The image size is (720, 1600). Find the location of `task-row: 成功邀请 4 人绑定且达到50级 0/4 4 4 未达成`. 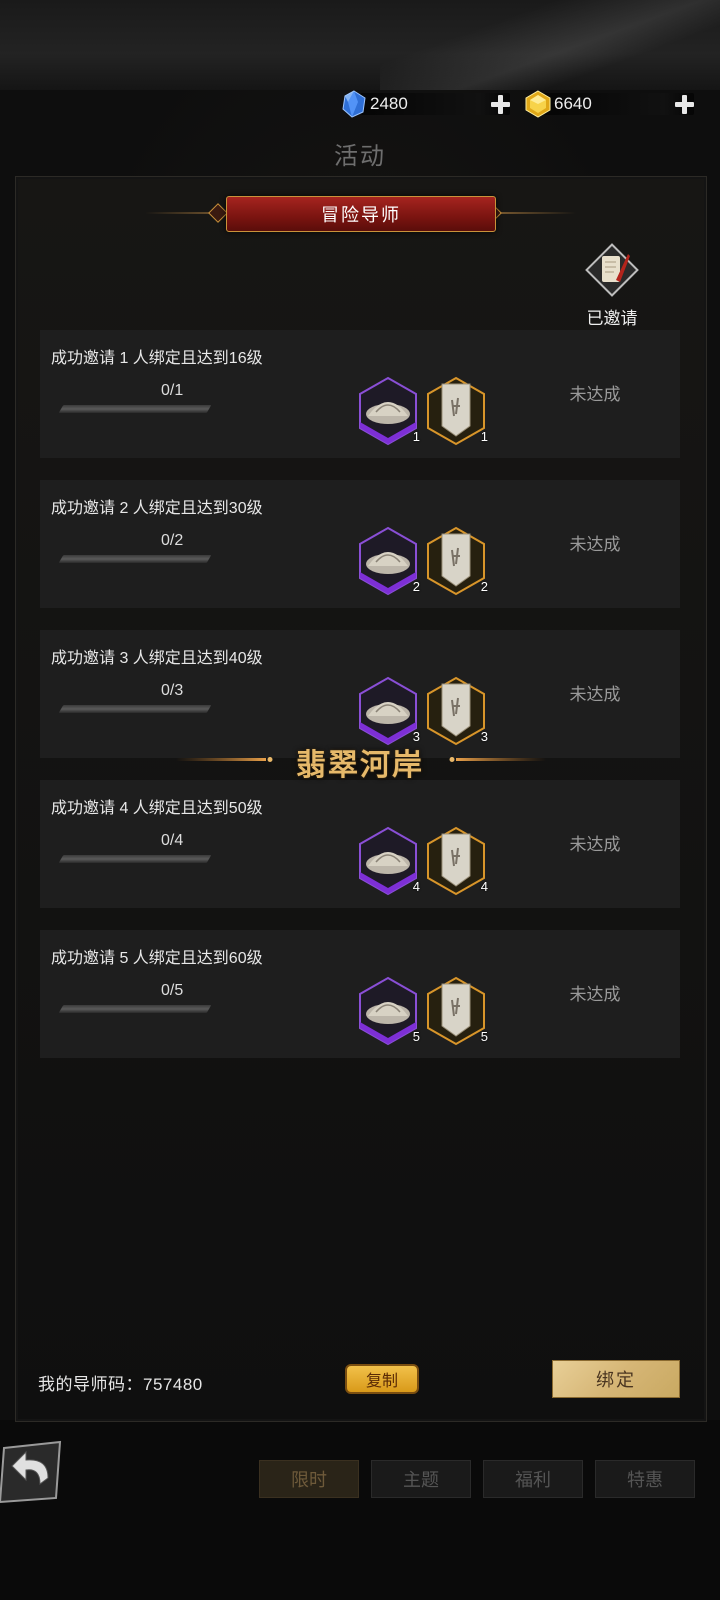

task-row: 成功邀请 4 人绑定且达到50级 0/4 4 4 未达成 is located at coordinates (360, 844).